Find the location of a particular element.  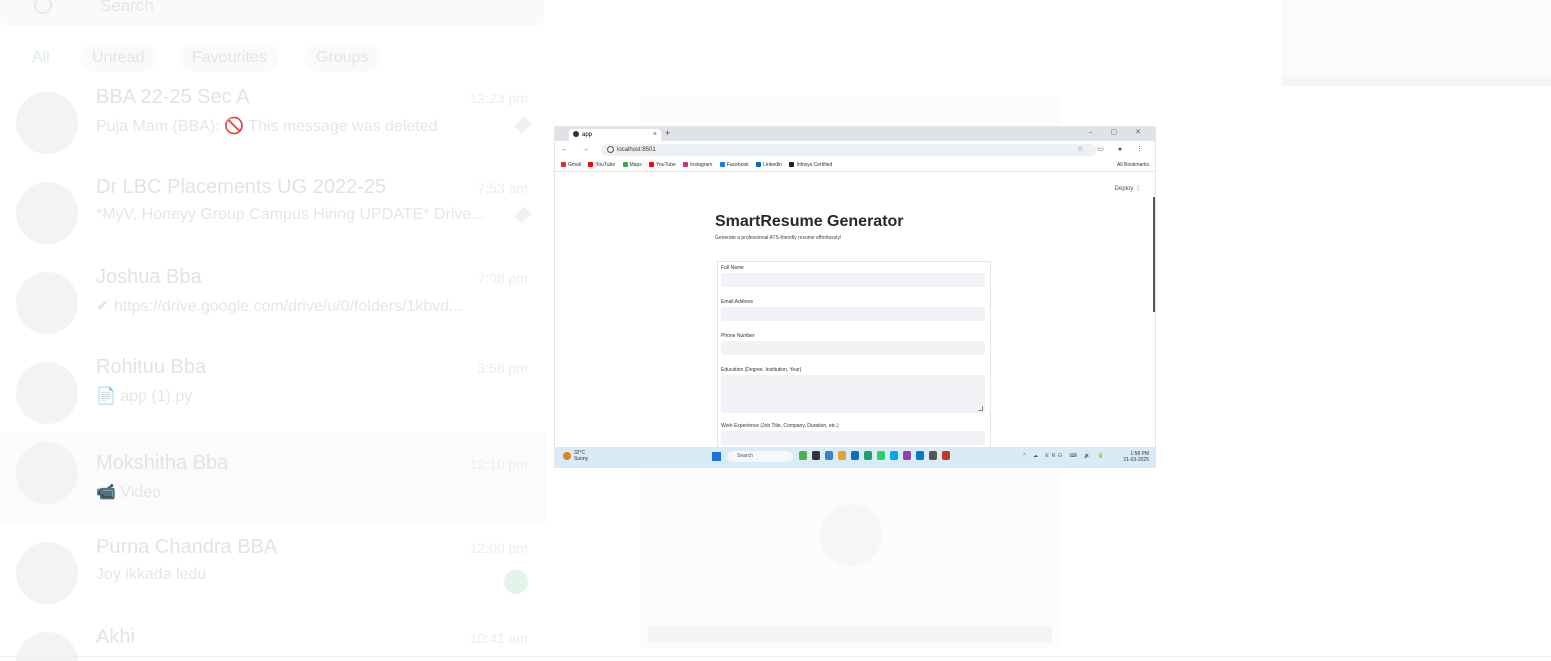

site-info-icon is located at coordinates (610, 149).